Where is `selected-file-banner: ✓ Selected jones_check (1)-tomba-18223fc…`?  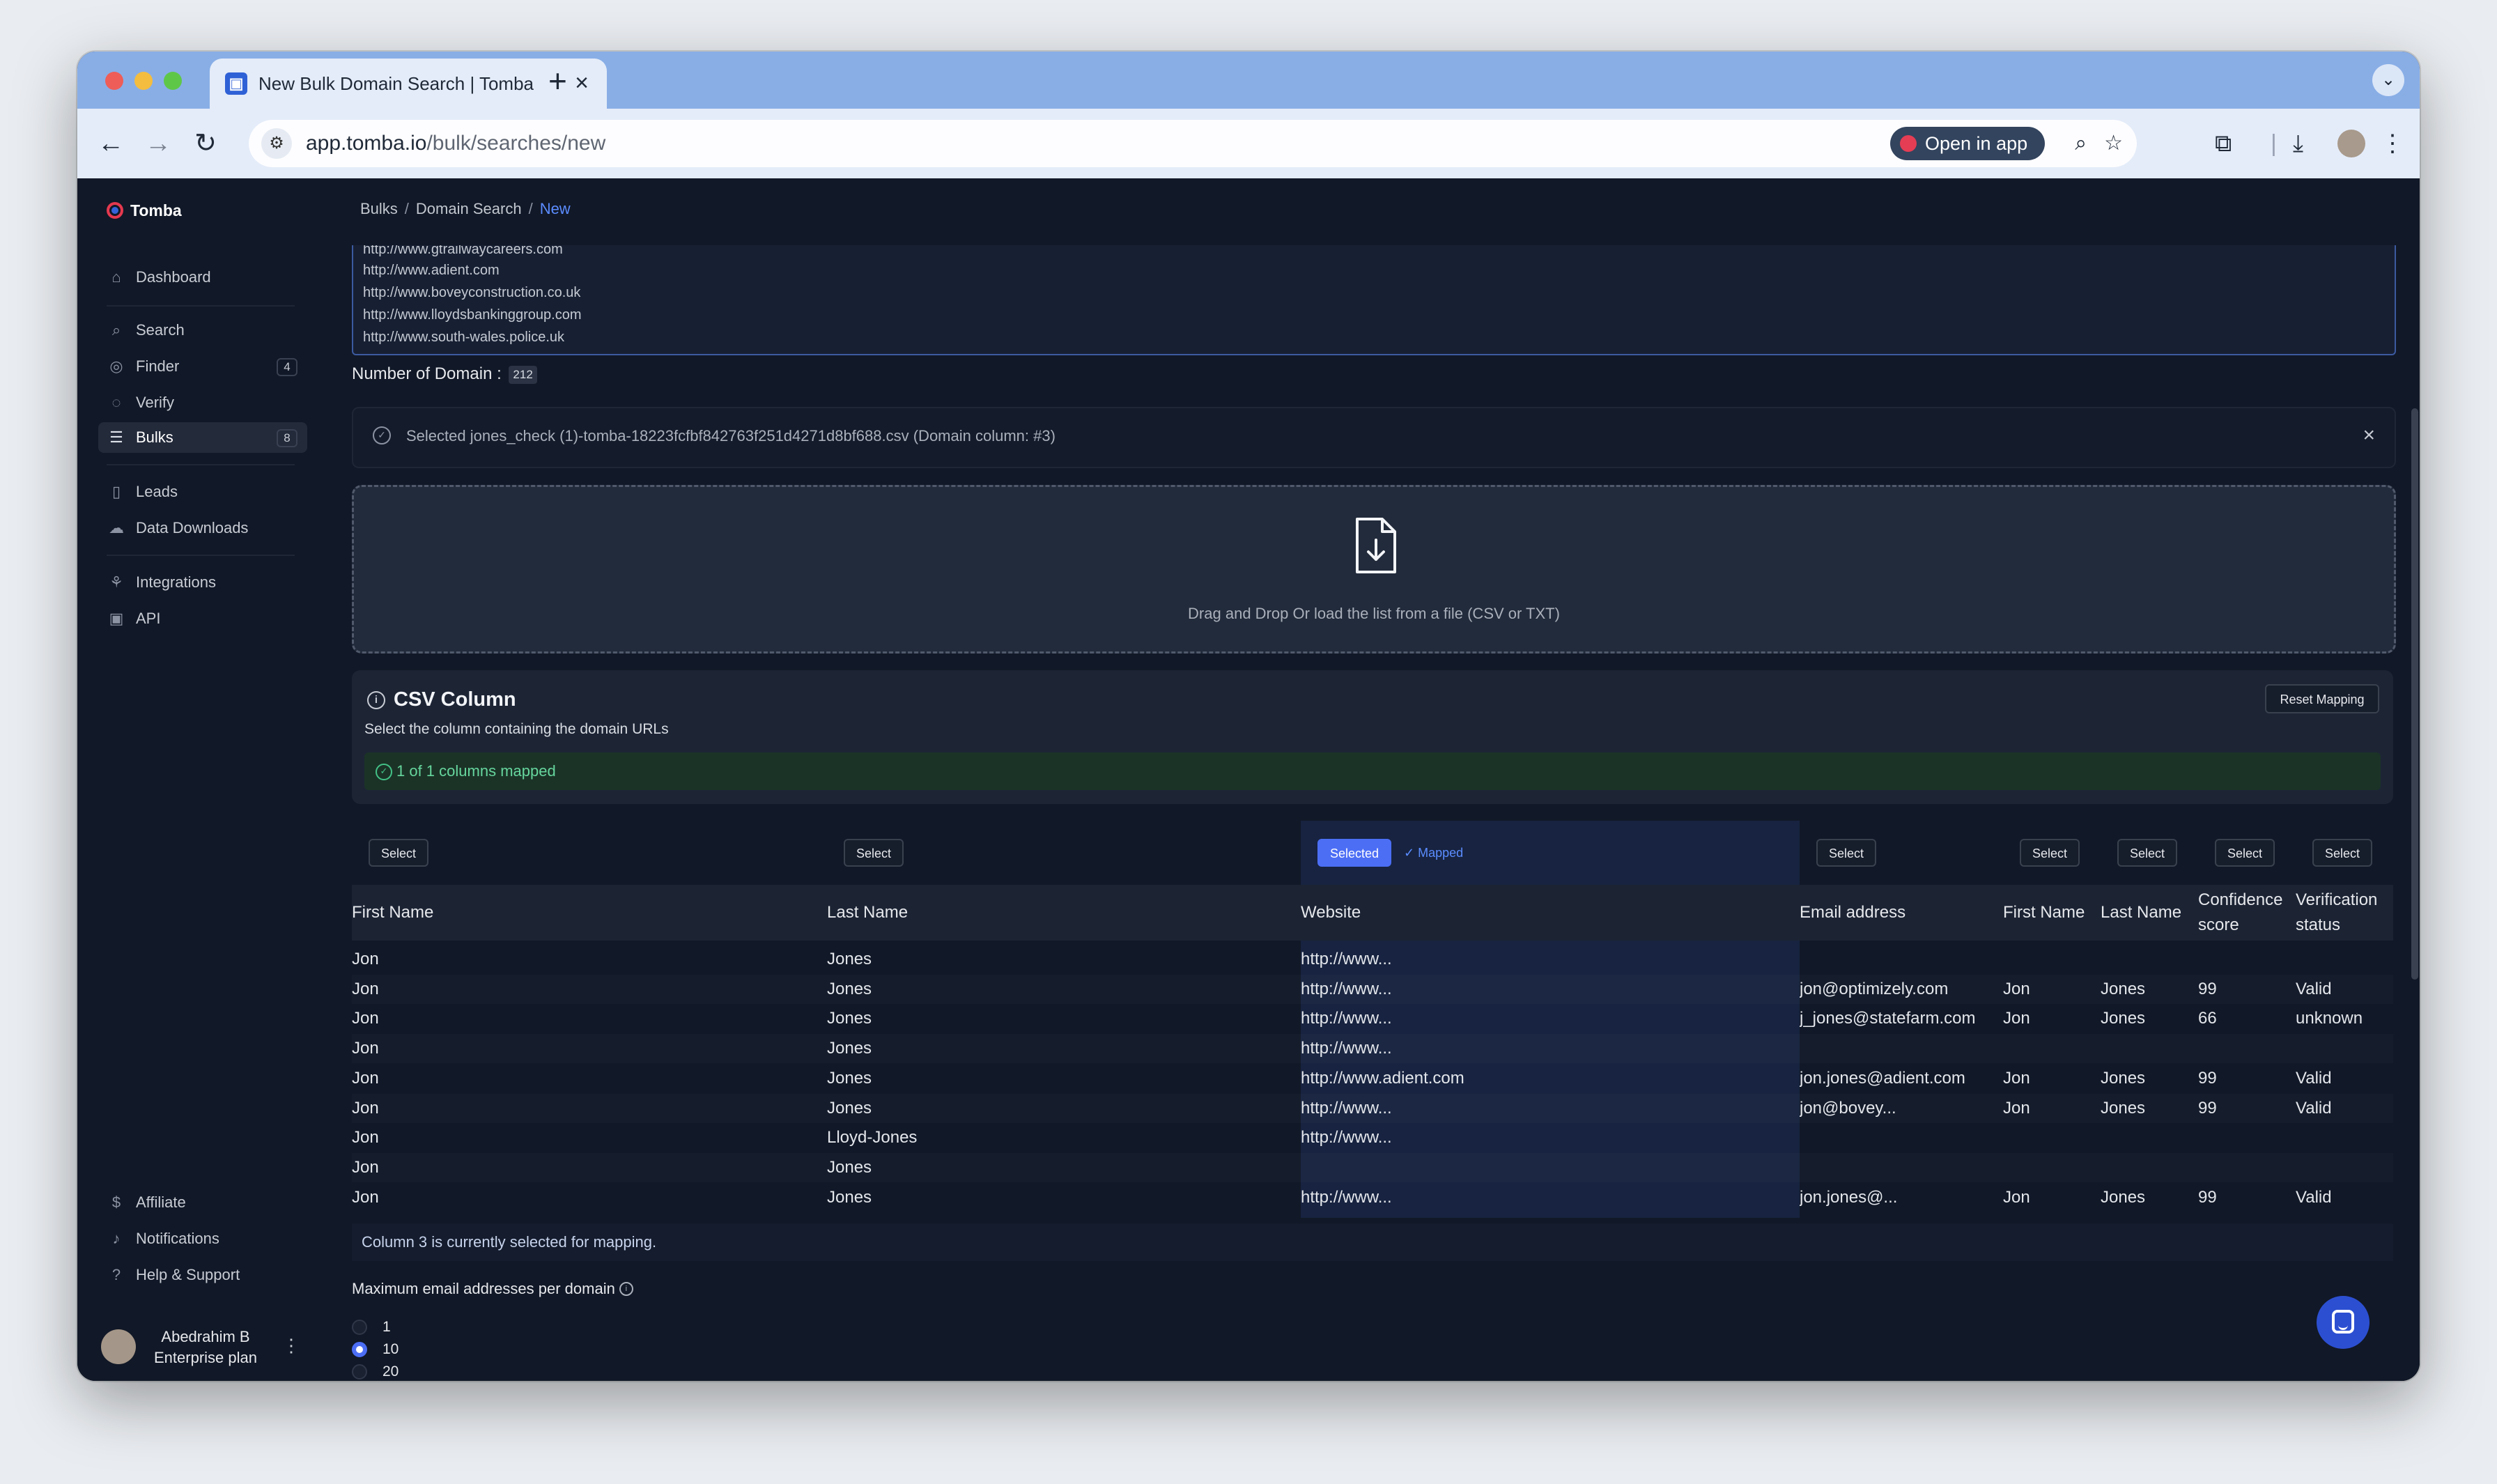 selected-file-banner: ✓ Selected jones_check (1)-tomba-18223fc… is located at coordinates (1374, 437).